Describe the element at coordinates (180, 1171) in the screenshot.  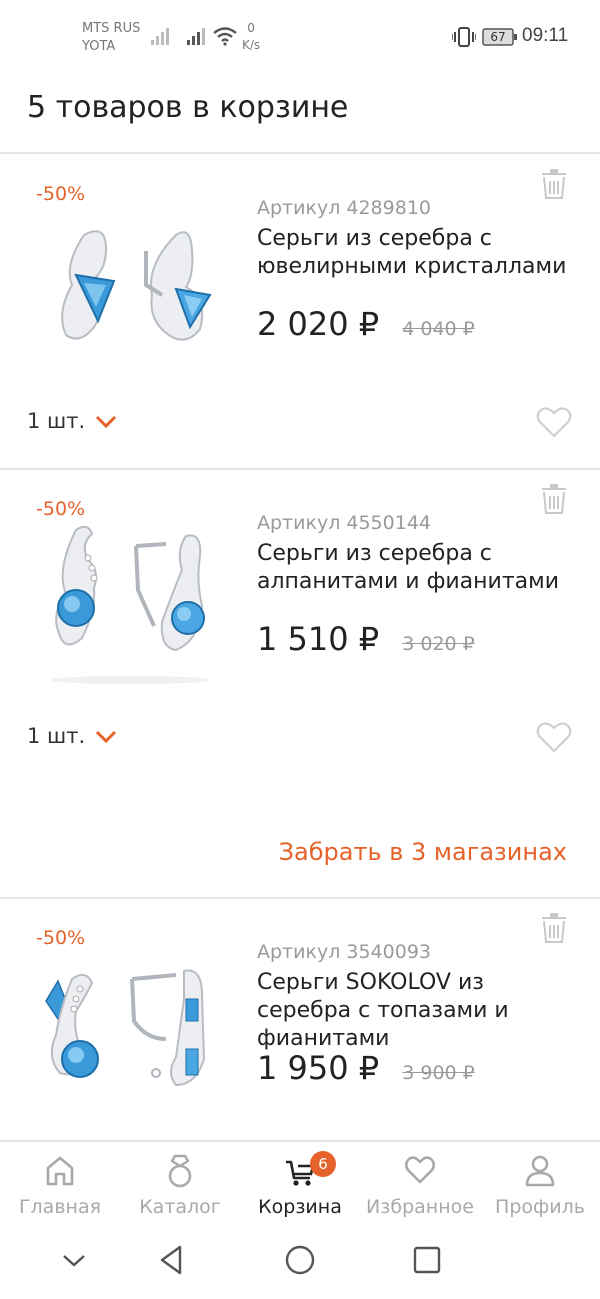
I see `ring-icon` at that location.